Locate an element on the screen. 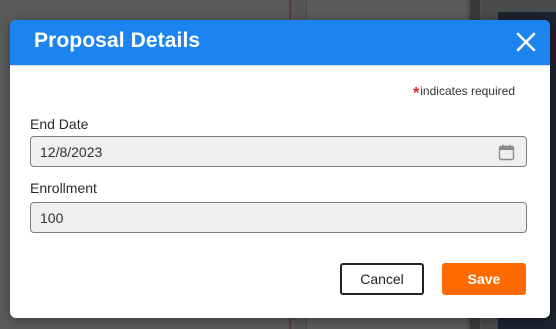  save-button: Save is located at coordinates (484, 279).